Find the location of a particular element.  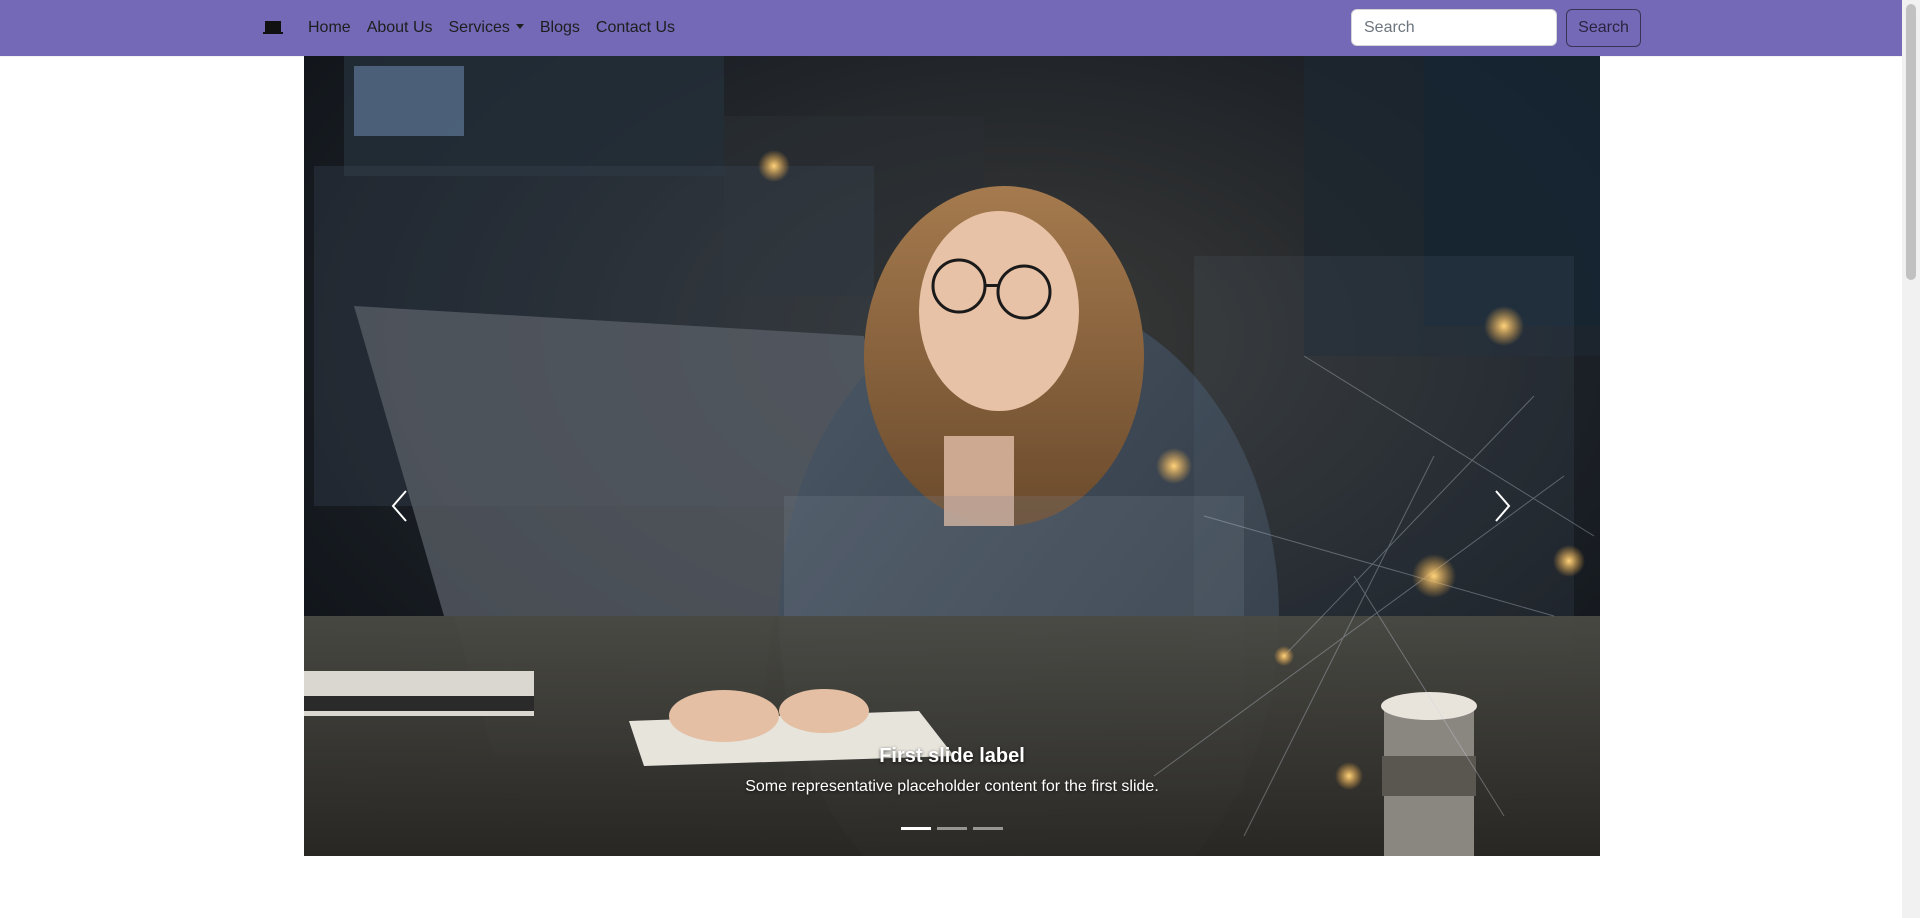

nav-link-services-label: Services is located at coordinates (479, 27).